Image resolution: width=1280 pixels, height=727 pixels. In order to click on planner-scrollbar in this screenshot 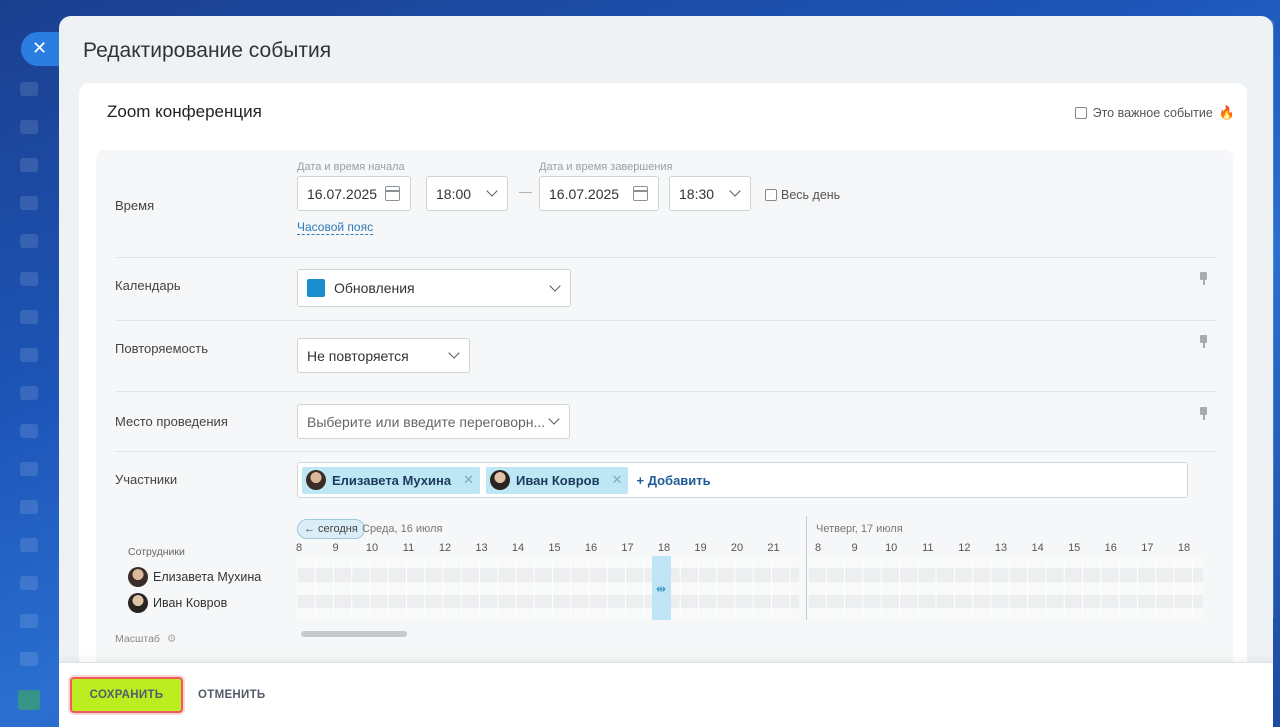, I will do `click(354, 634)`.